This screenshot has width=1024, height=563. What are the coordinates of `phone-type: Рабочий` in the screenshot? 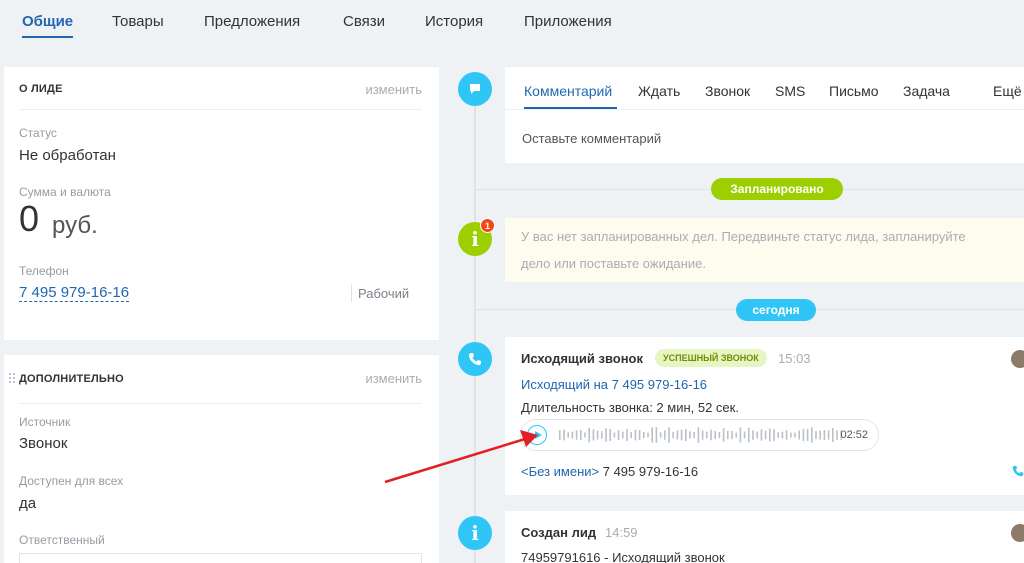 It's located at (384, 293).